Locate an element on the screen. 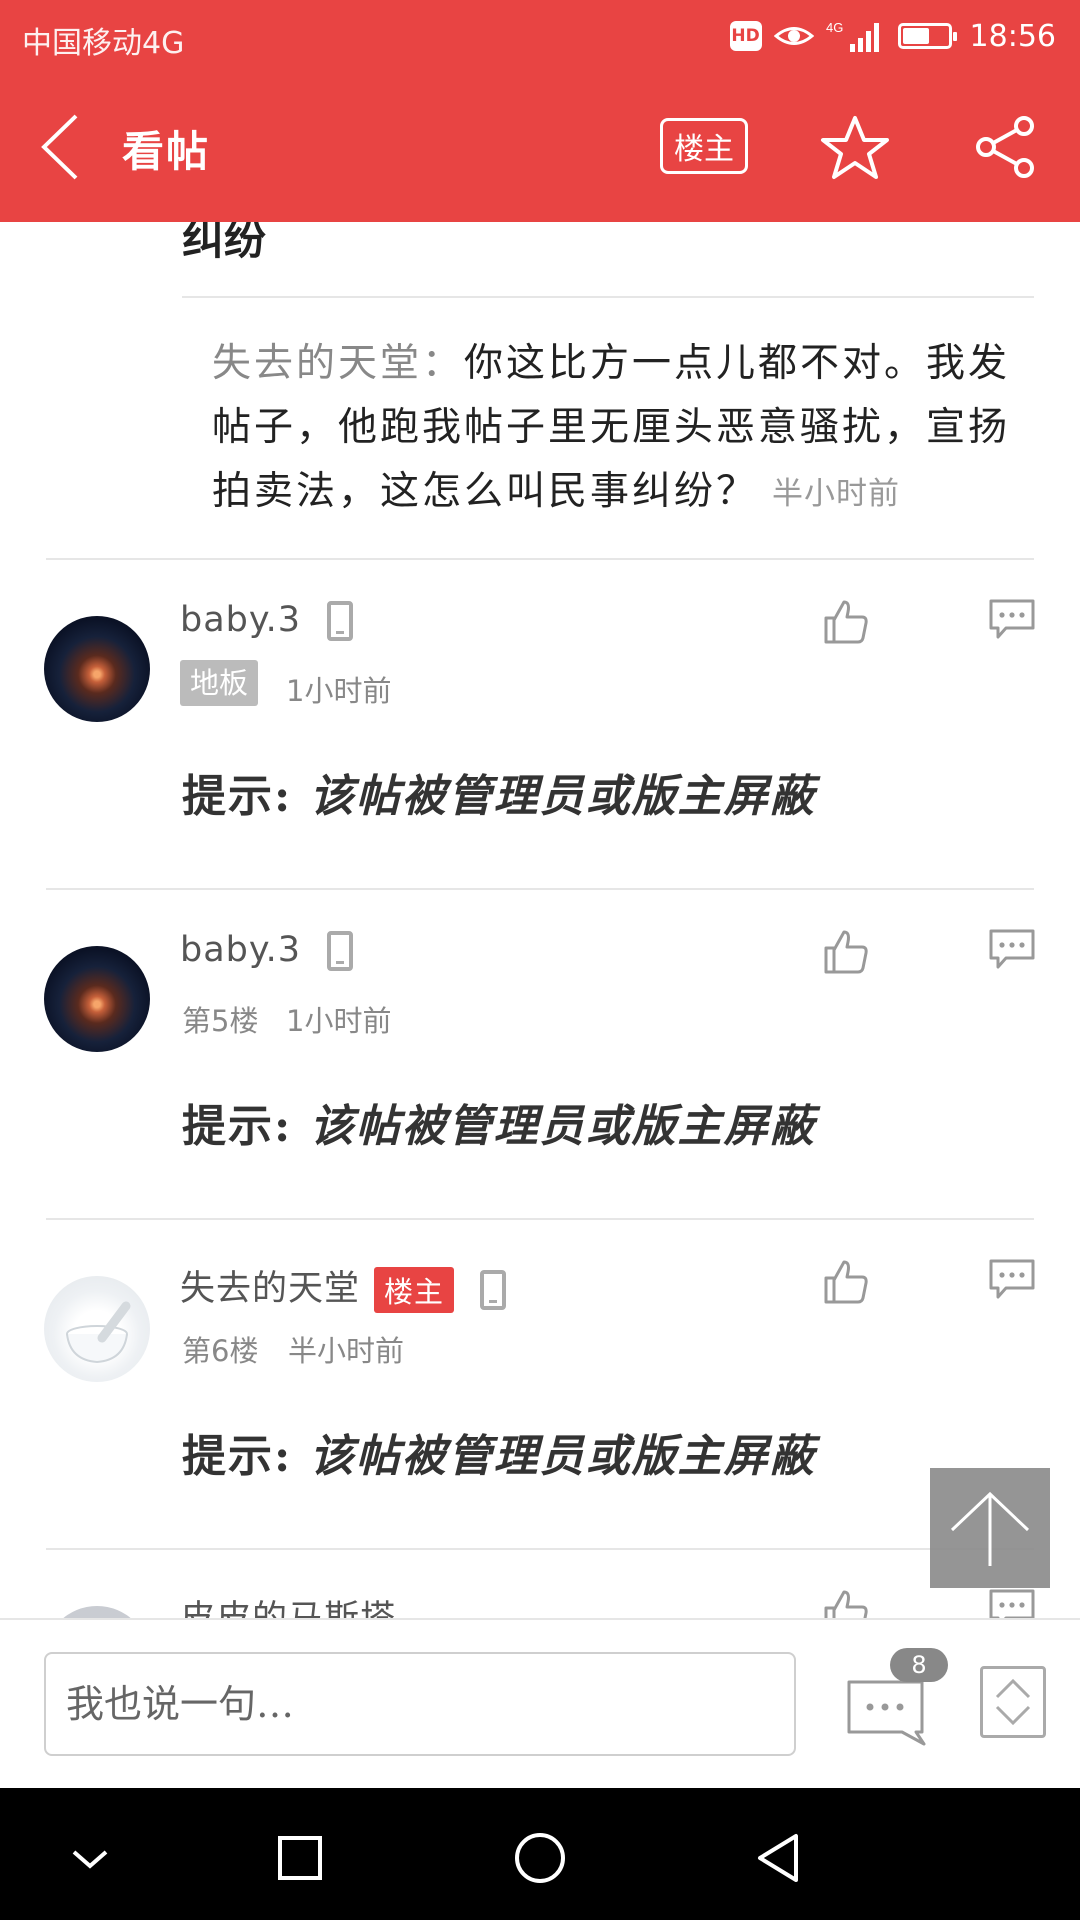  floor-number: 第6楼 is located at coordinates (220, 1351).